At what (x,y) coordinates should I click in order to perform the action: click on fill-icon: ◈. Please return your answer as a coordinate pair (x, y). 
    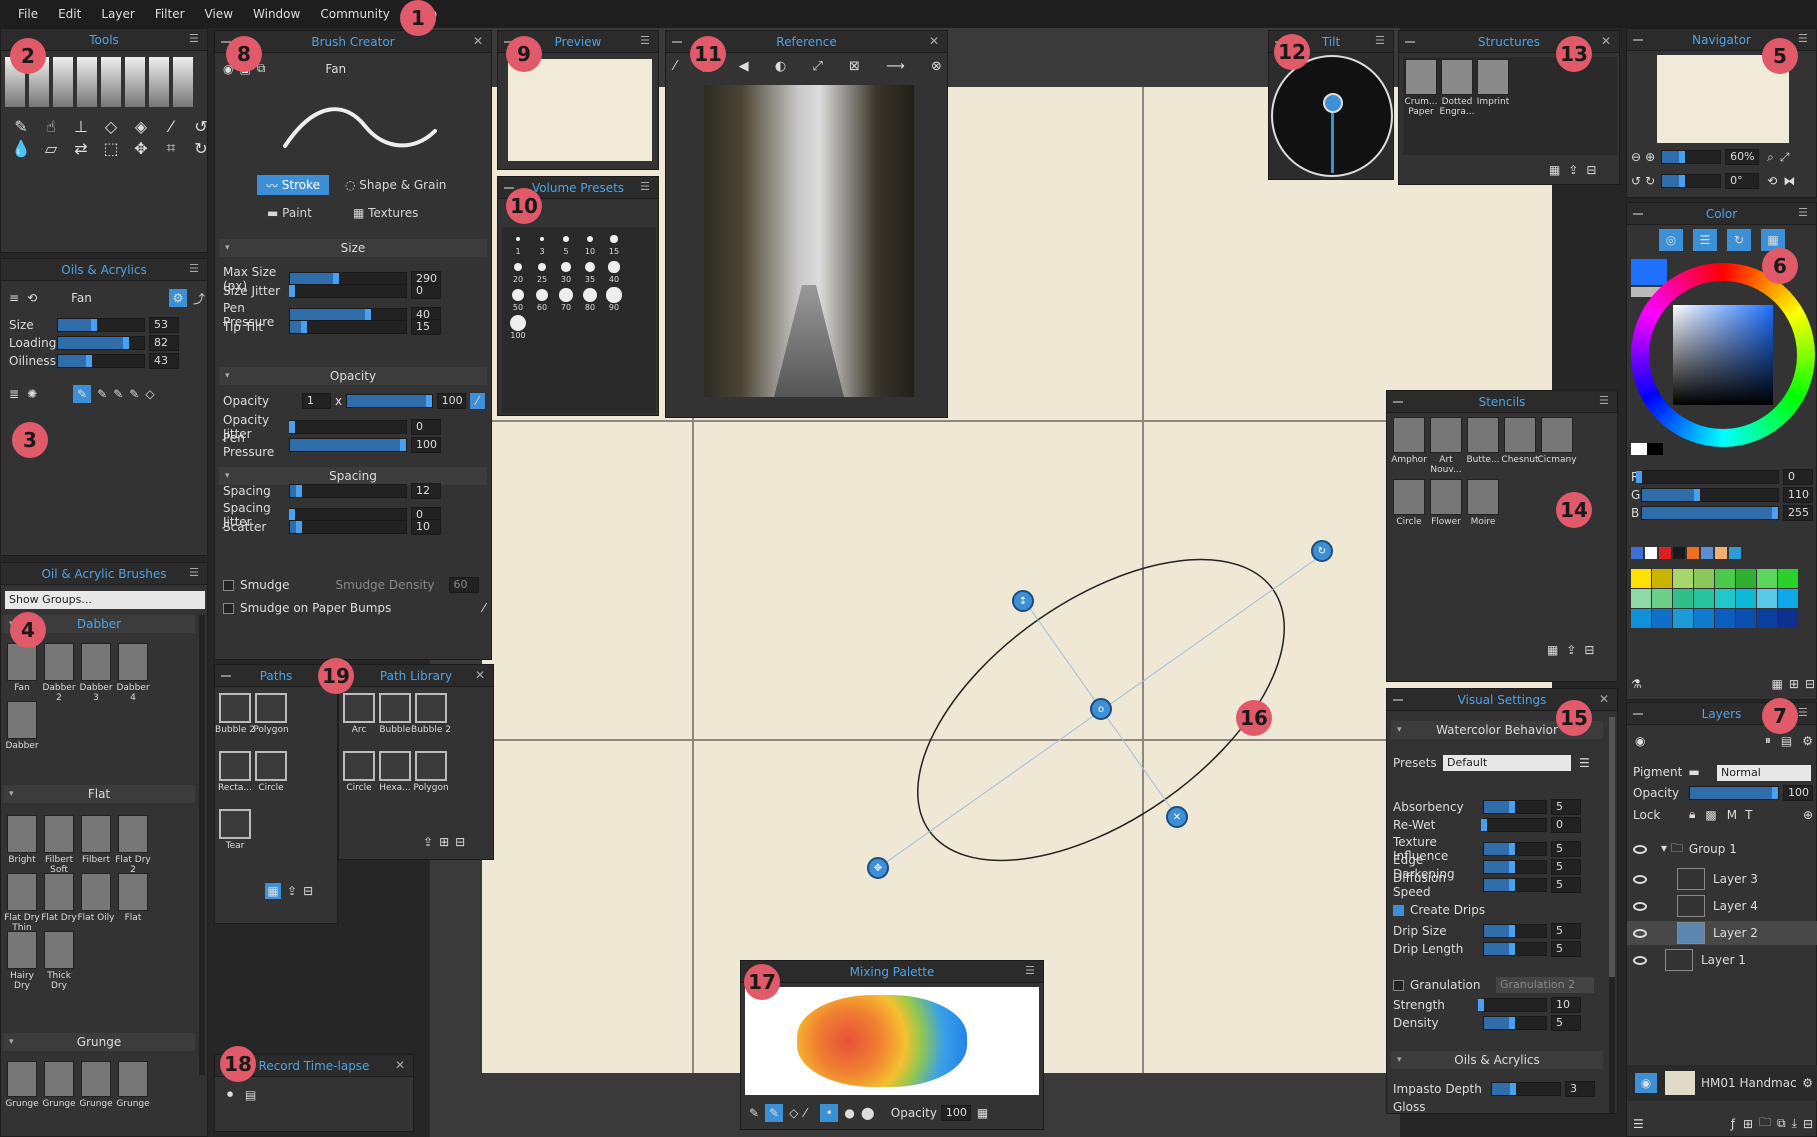
    Looking at the image, I should click on (141, 126).